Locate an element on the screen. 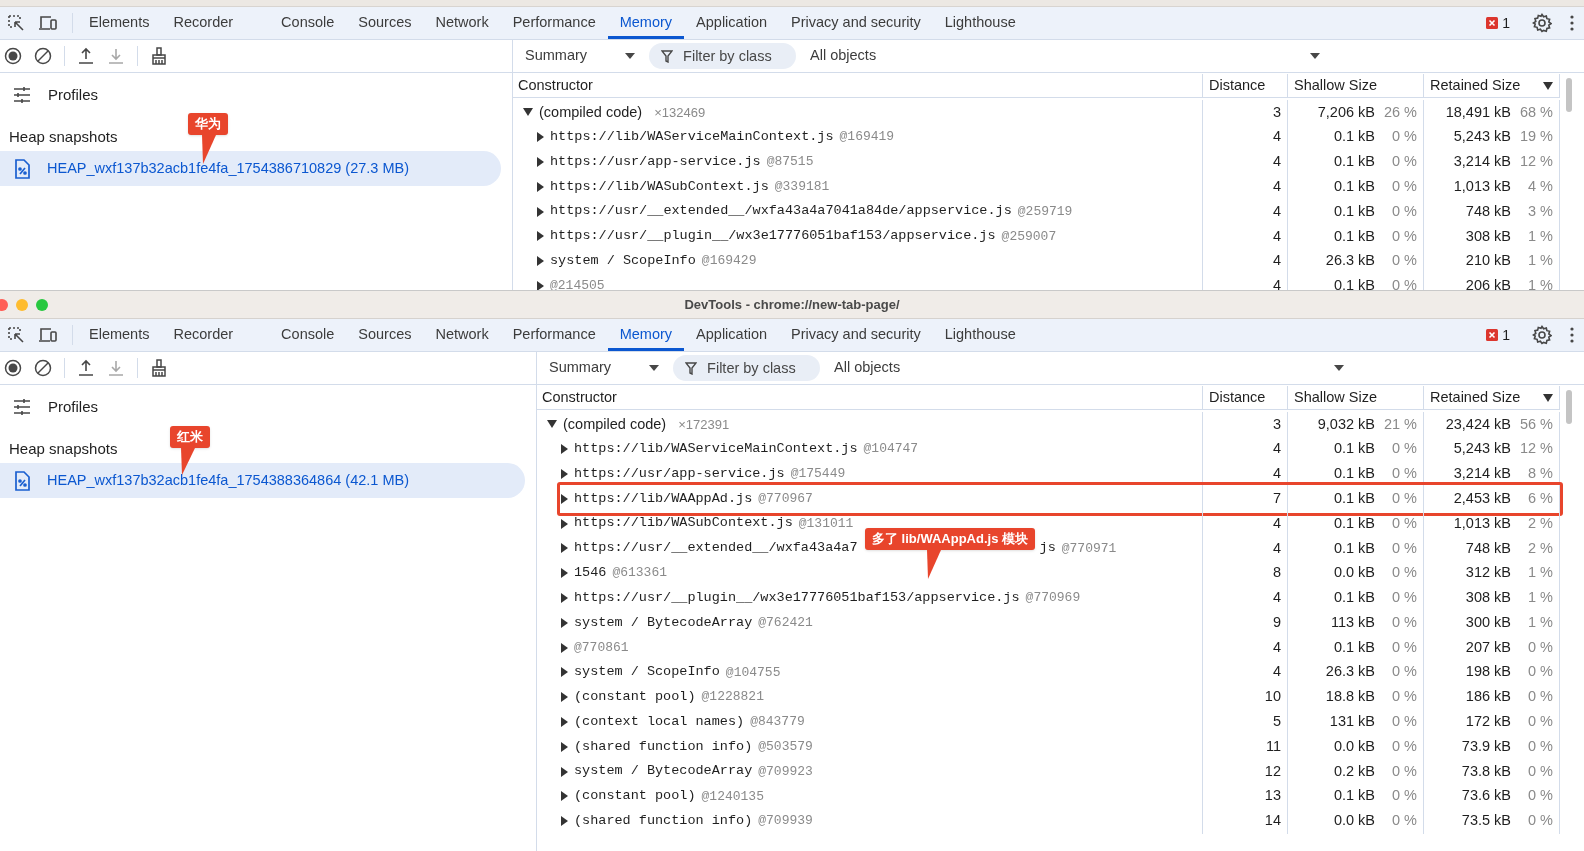 The image size is (1584, 851). snapshot-item: HEAP_wxf137b32acb1fe4fa_1754388364864 (42.1 MB) is located at coordinates (262, 480).